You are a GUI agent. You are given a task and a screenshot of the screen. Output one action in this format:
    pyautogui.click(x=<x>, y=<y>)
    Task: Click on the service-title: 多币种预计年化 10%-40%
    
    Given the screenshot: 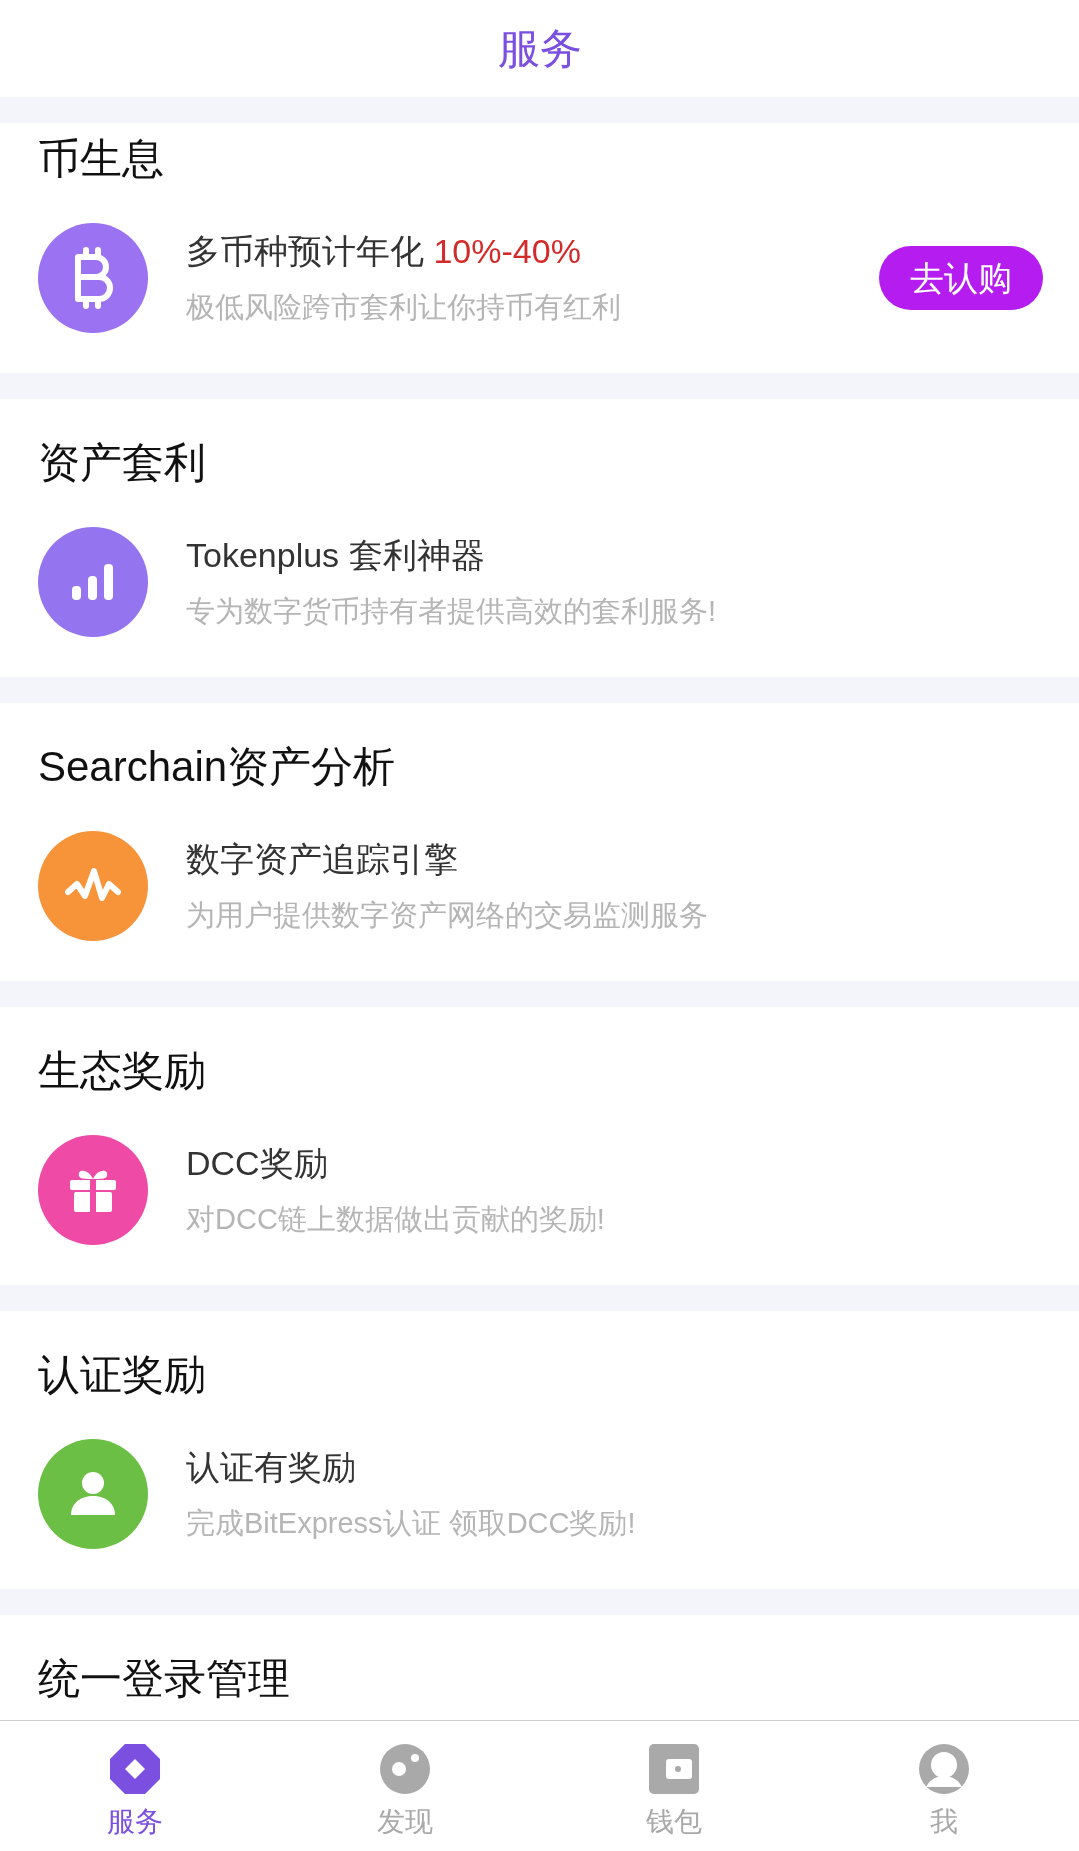 What is the action you would take?
    pyautogui.click(x=384, y=251)
    